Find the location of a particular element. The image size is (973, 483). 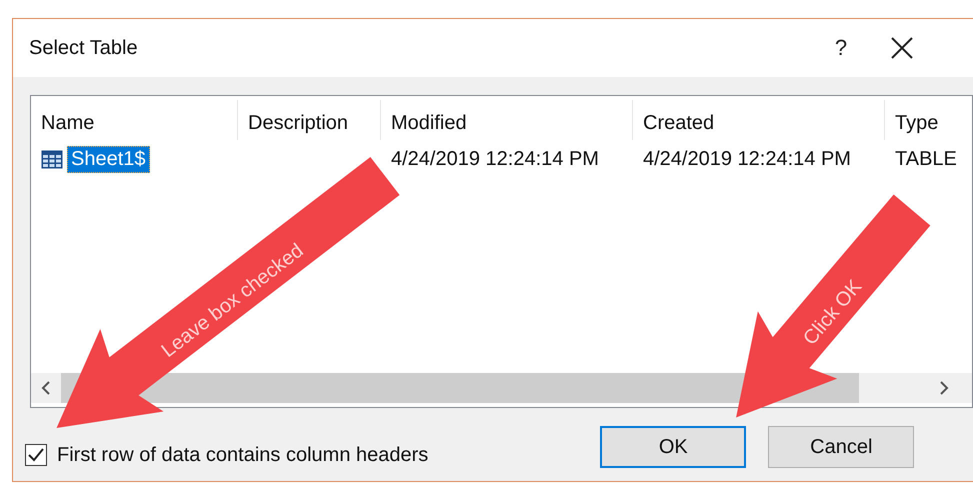

window-title: Select Table is located at coordinates (84, 48).